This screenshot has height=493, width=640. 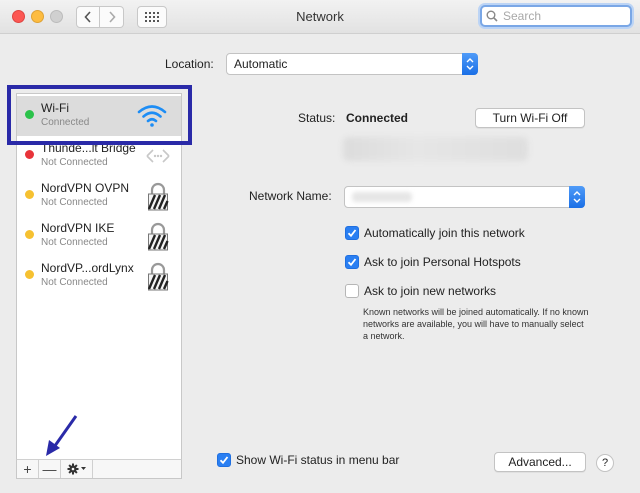 I want to click on redacted-network-name, so click(x=382, y=197).